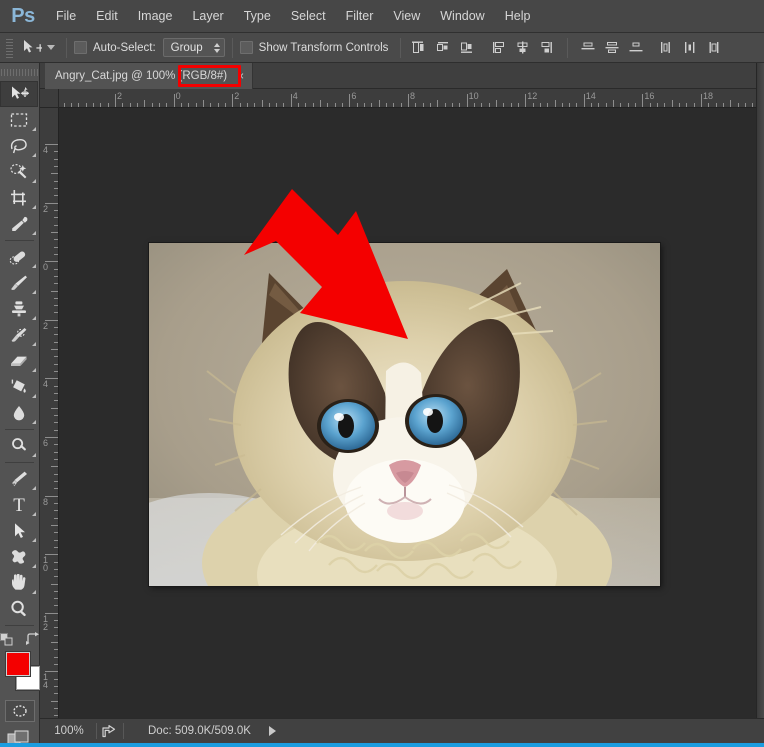 The width and height of the screenshot is (764, 747). I want to click on swap-colors-icon, so click(32, 639).